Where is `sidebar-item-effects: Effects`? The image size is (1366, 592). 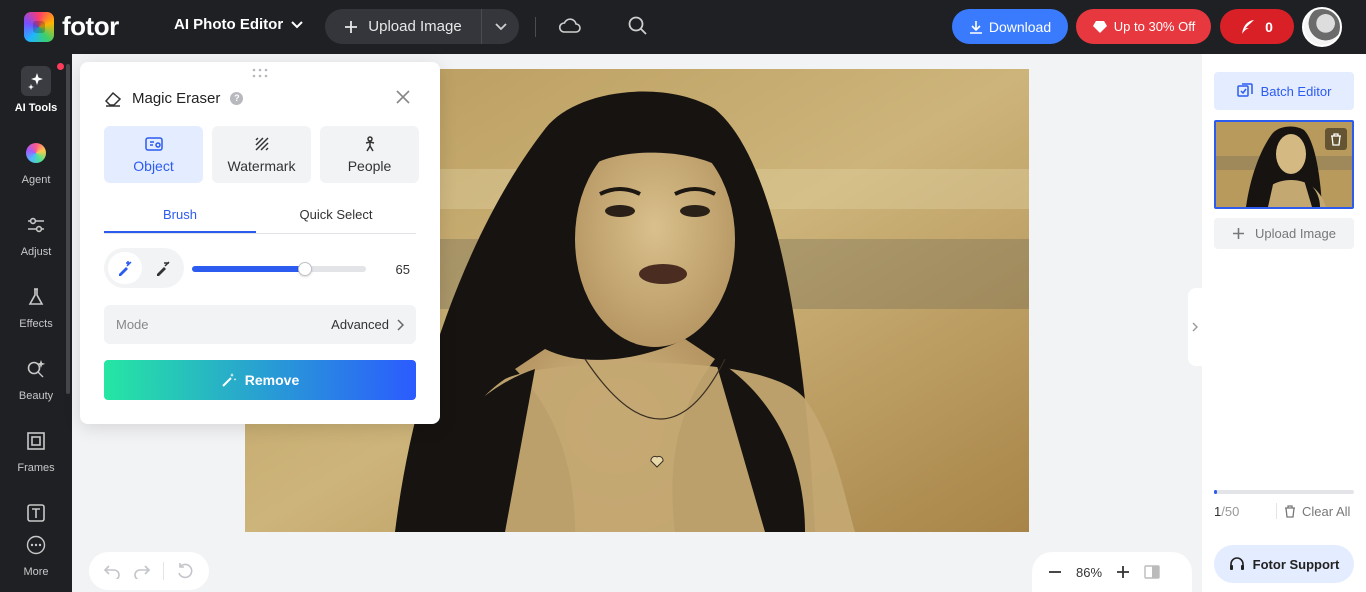
sidebar-item-effects: Effects is located at coordinates (36, 306).